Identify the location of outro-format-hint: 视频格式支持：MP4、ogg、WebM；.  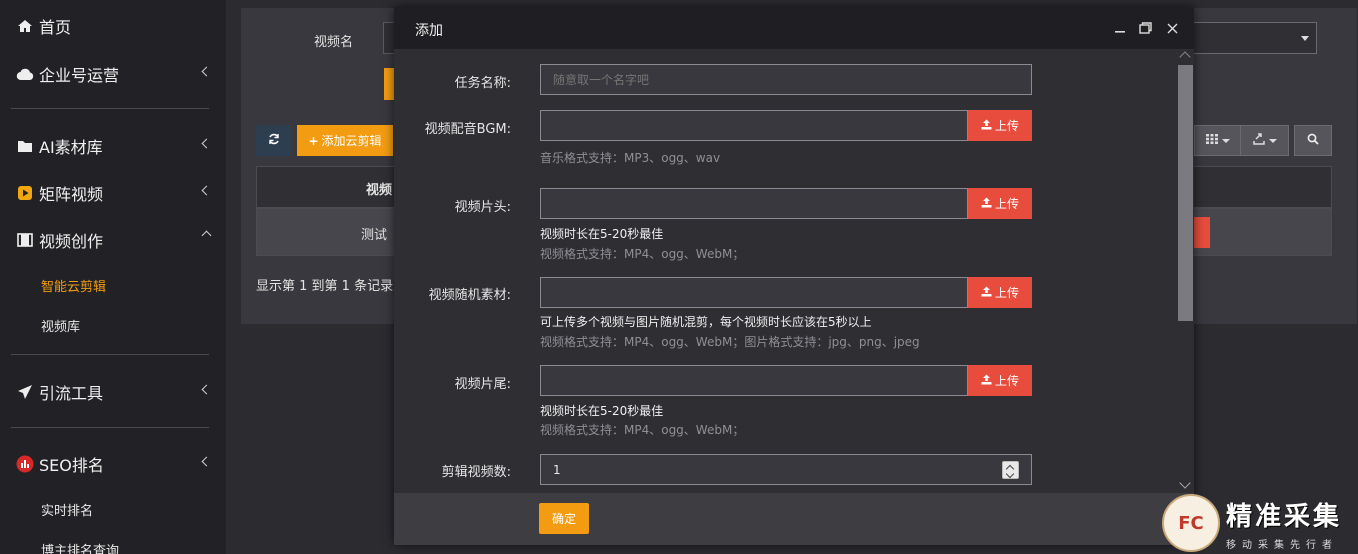
(642, 430).